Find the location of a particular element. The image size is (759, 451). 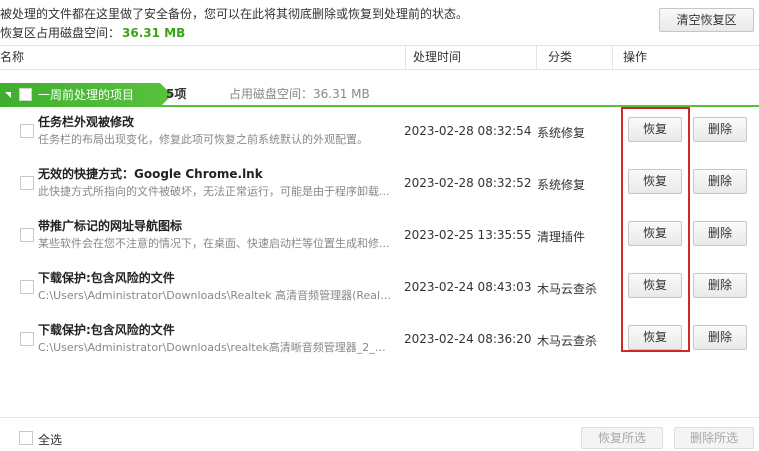

item-category: 清理插件 is located at coordinates (561, 237).